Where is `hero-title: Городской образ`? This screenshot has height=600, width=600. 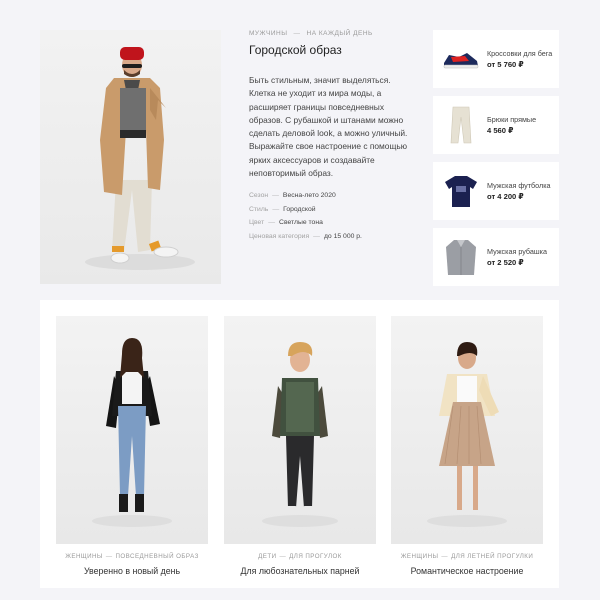 hero-title: Городской образ is located at coordinates (334, 50).